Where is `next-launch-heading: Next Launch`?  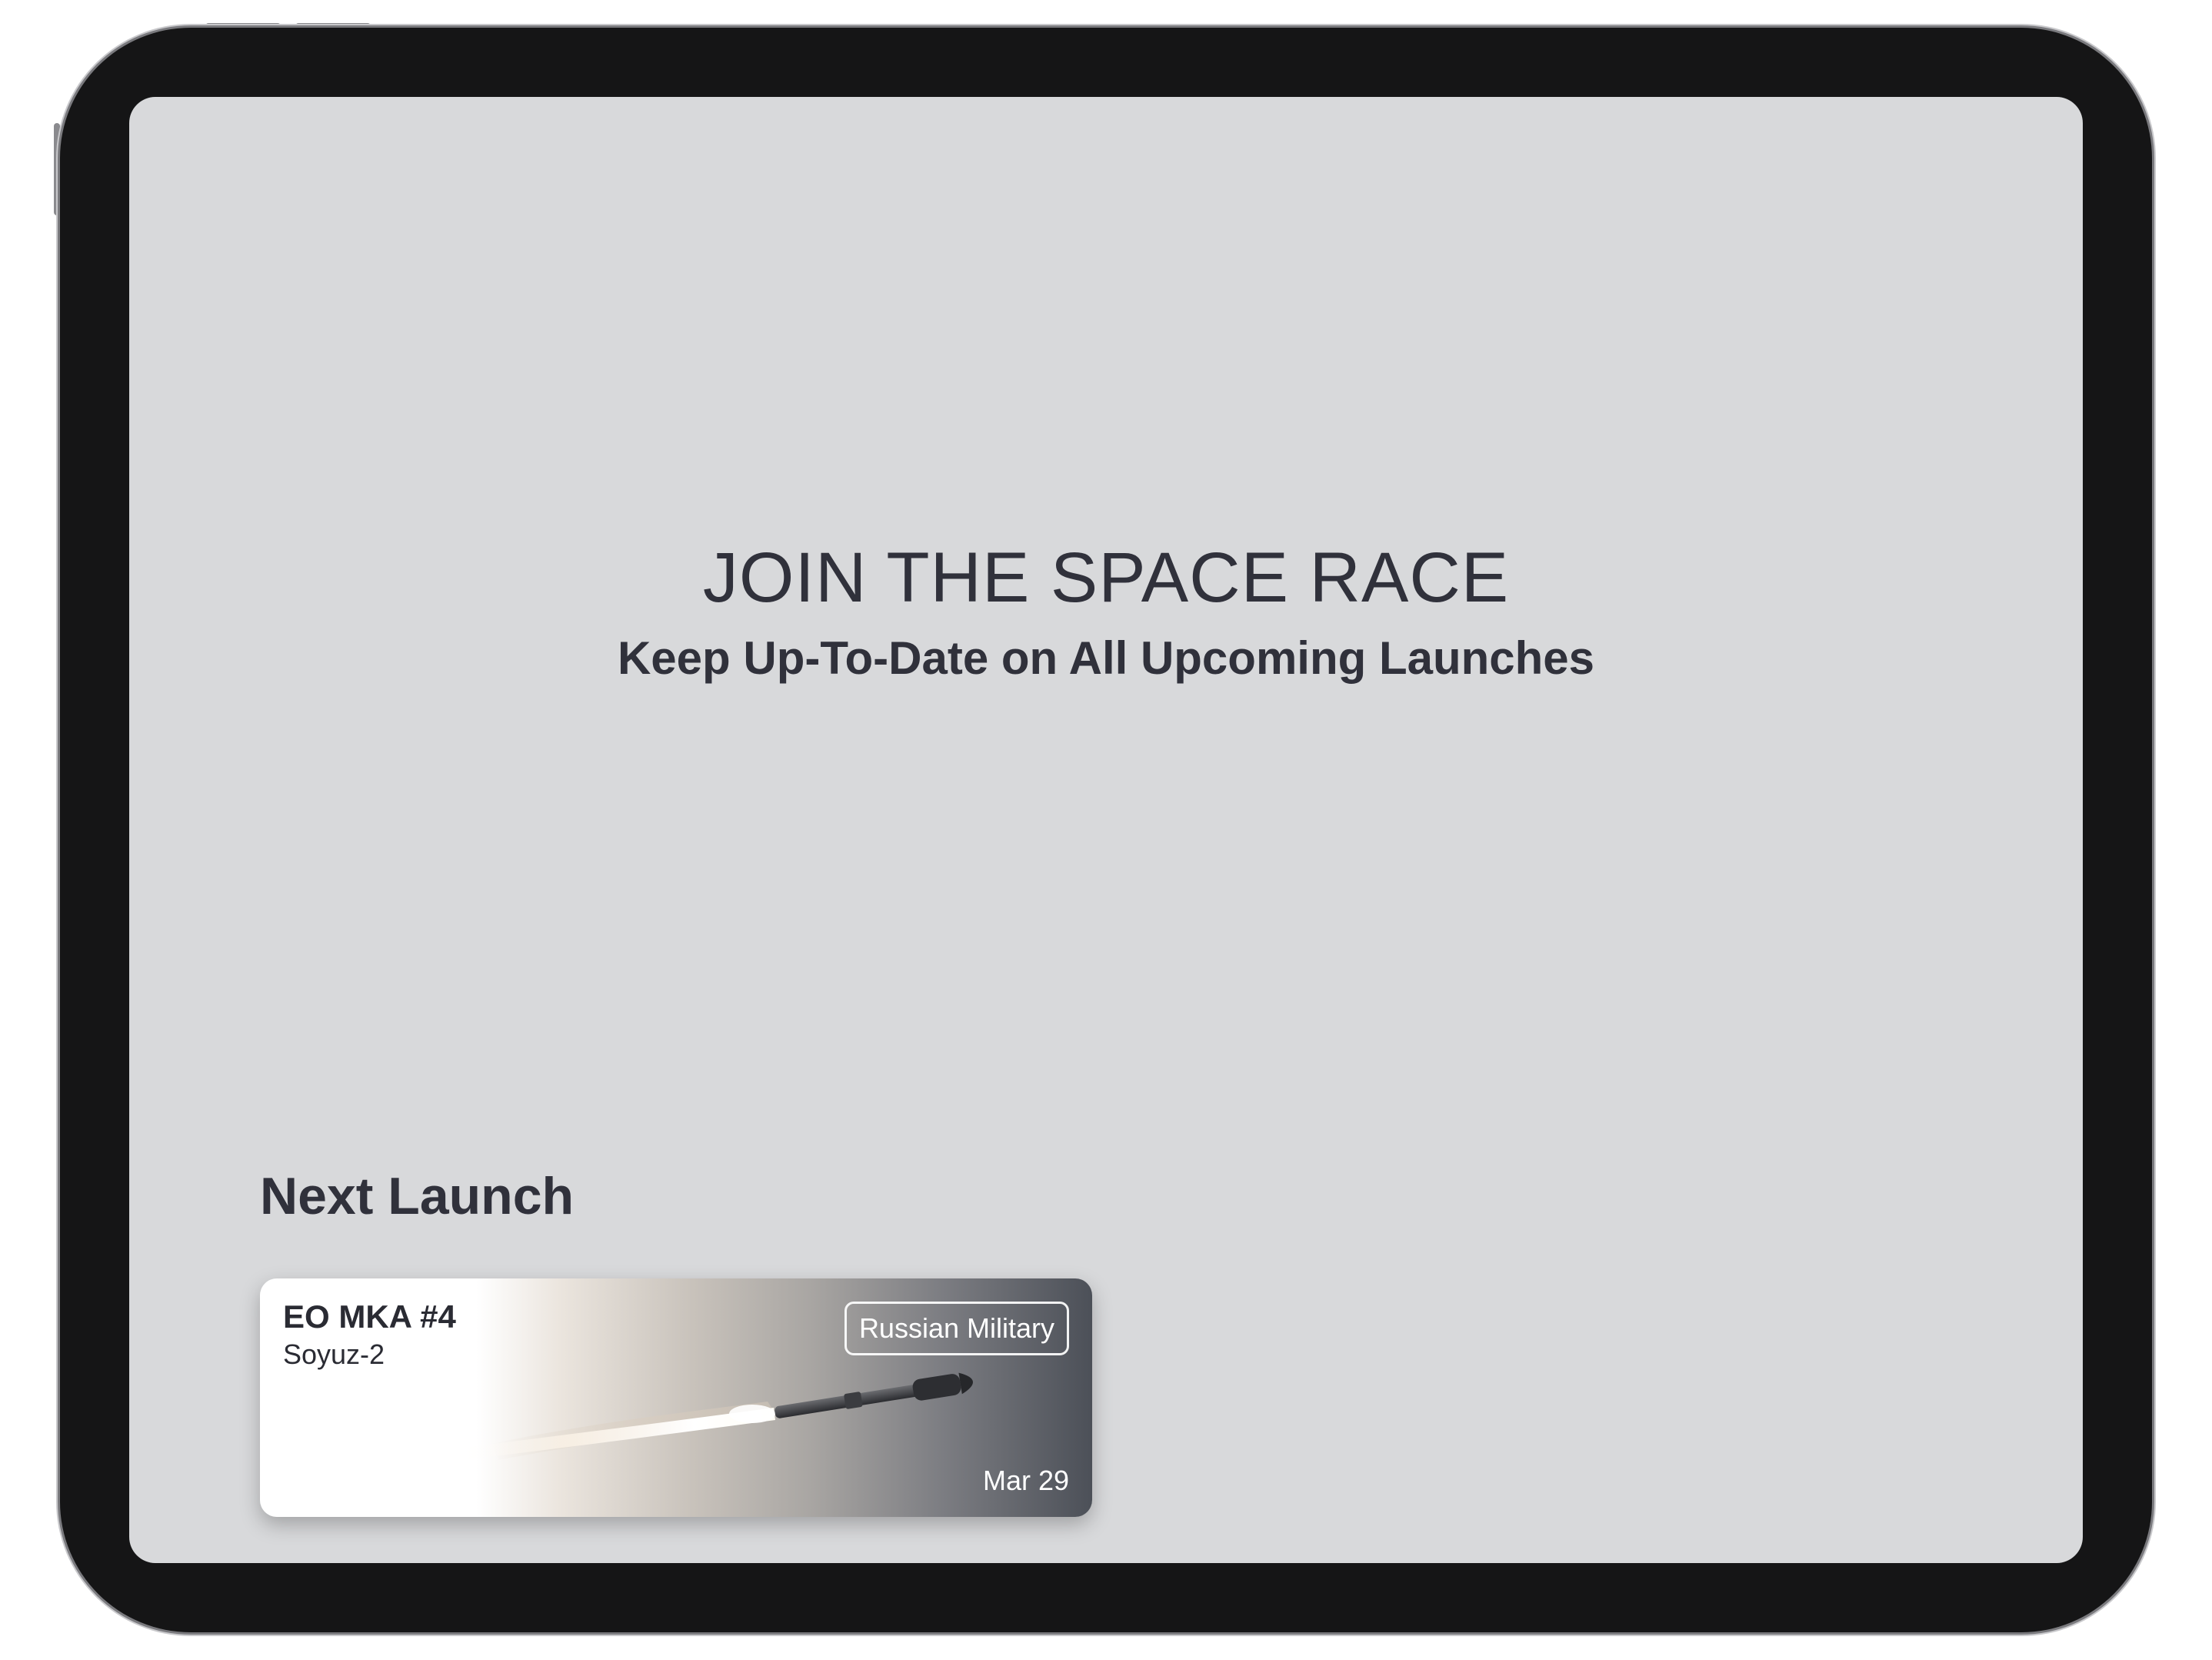
next-launch-heading: Next Launch is located at coordinates (417, 1196).